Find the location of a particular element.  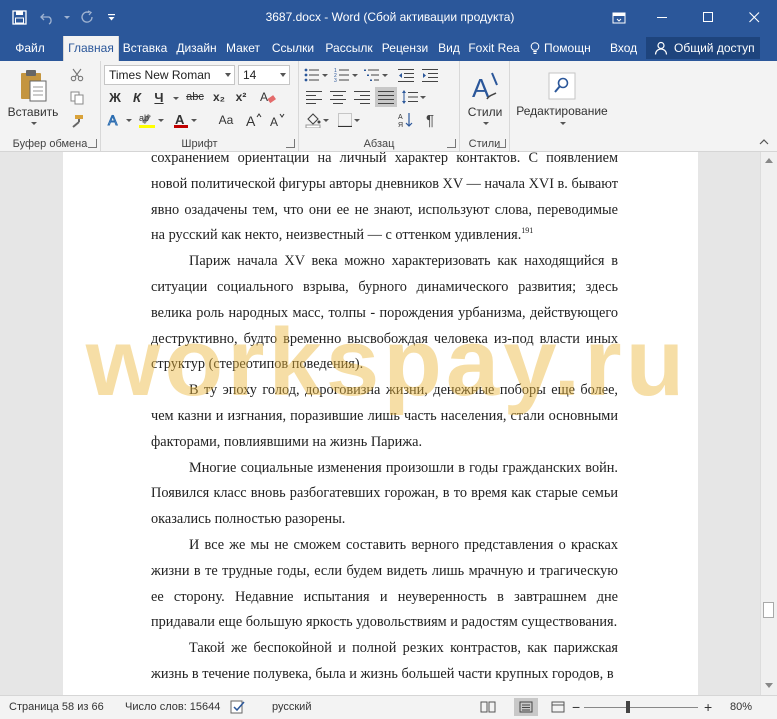

tab-home: Главная is located at coordinates (91, 48).